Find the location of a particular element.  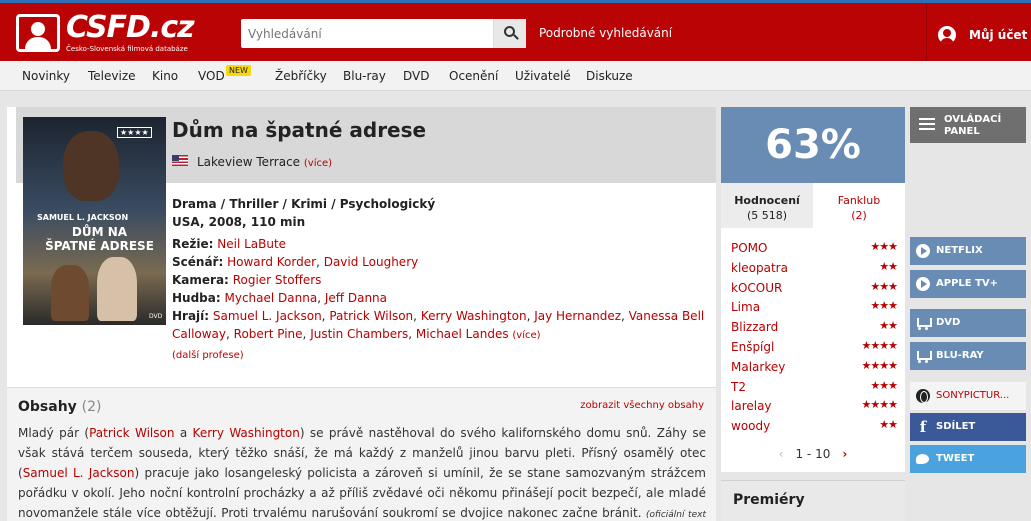

twitter-tweet-button: TWEET is located at coordinates (968, 459).